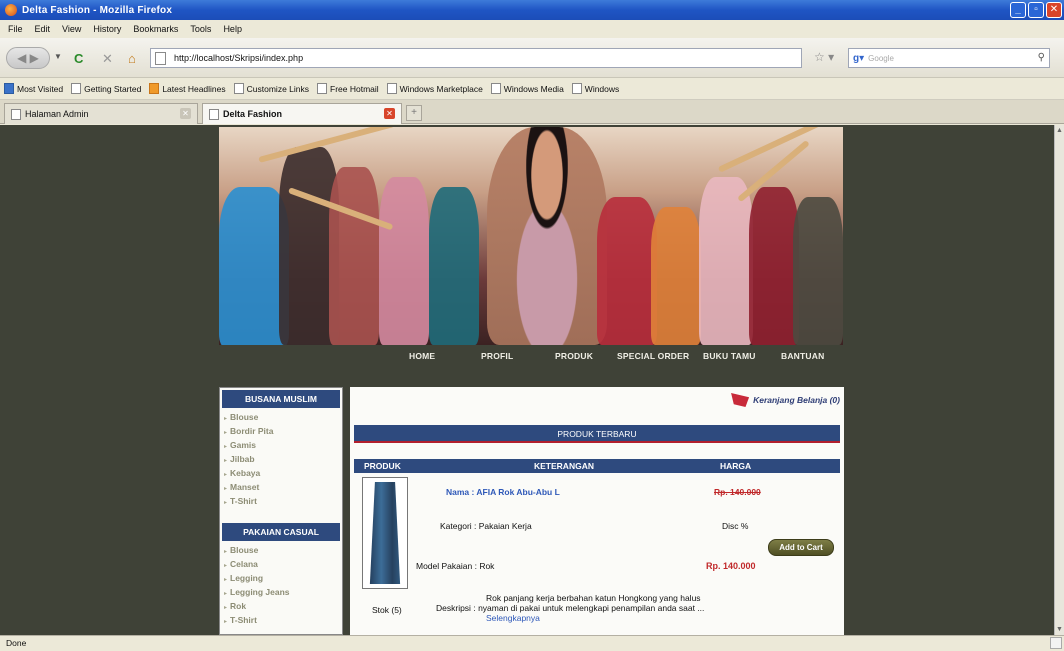  Describe the element at coordinates (283, 565) in the screenshot. I see `category-link: Celana` at that location.